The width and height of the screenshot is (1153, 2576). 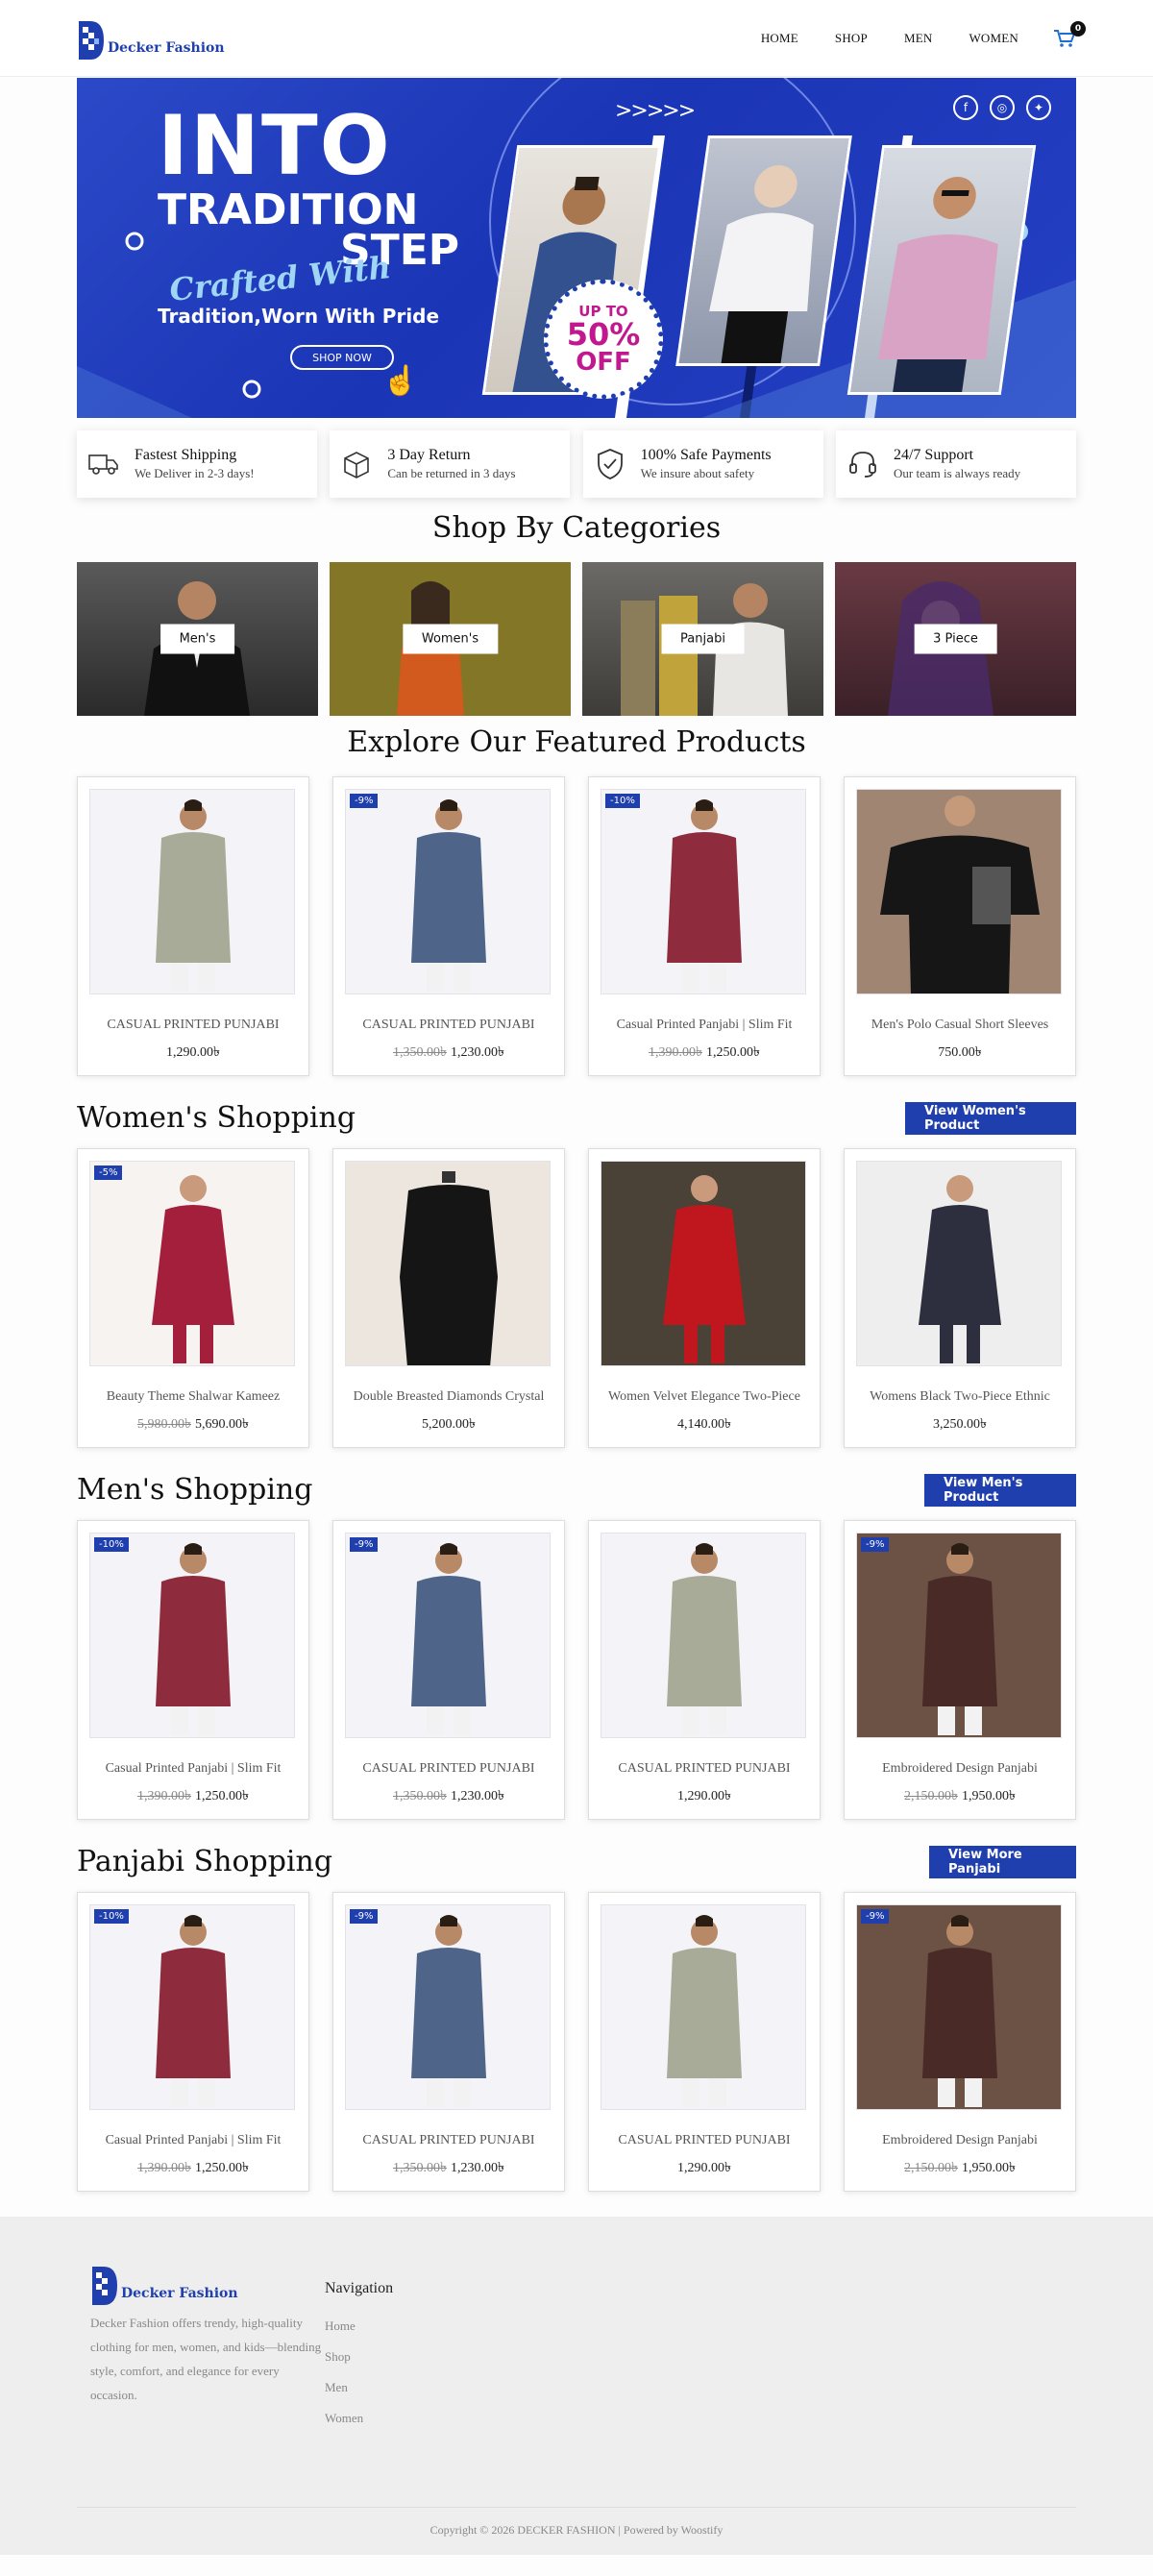 What do you see at coordinates (450, 464) in the screenshot?
I see `feature-return: 3 Day Return Can be returned in 3 days` at bounding box center [450, 464].